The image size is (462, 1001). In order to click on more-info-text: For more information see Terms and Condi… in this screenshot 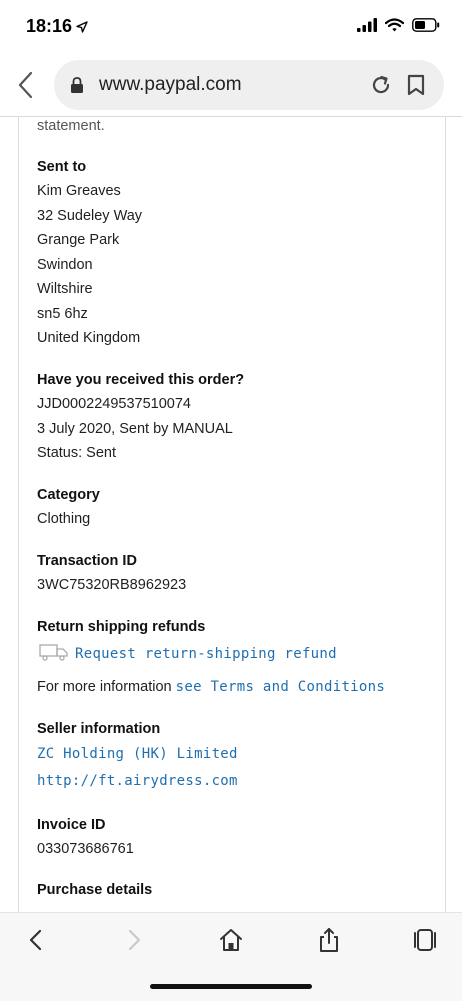, I will do `click(211, 687)`.